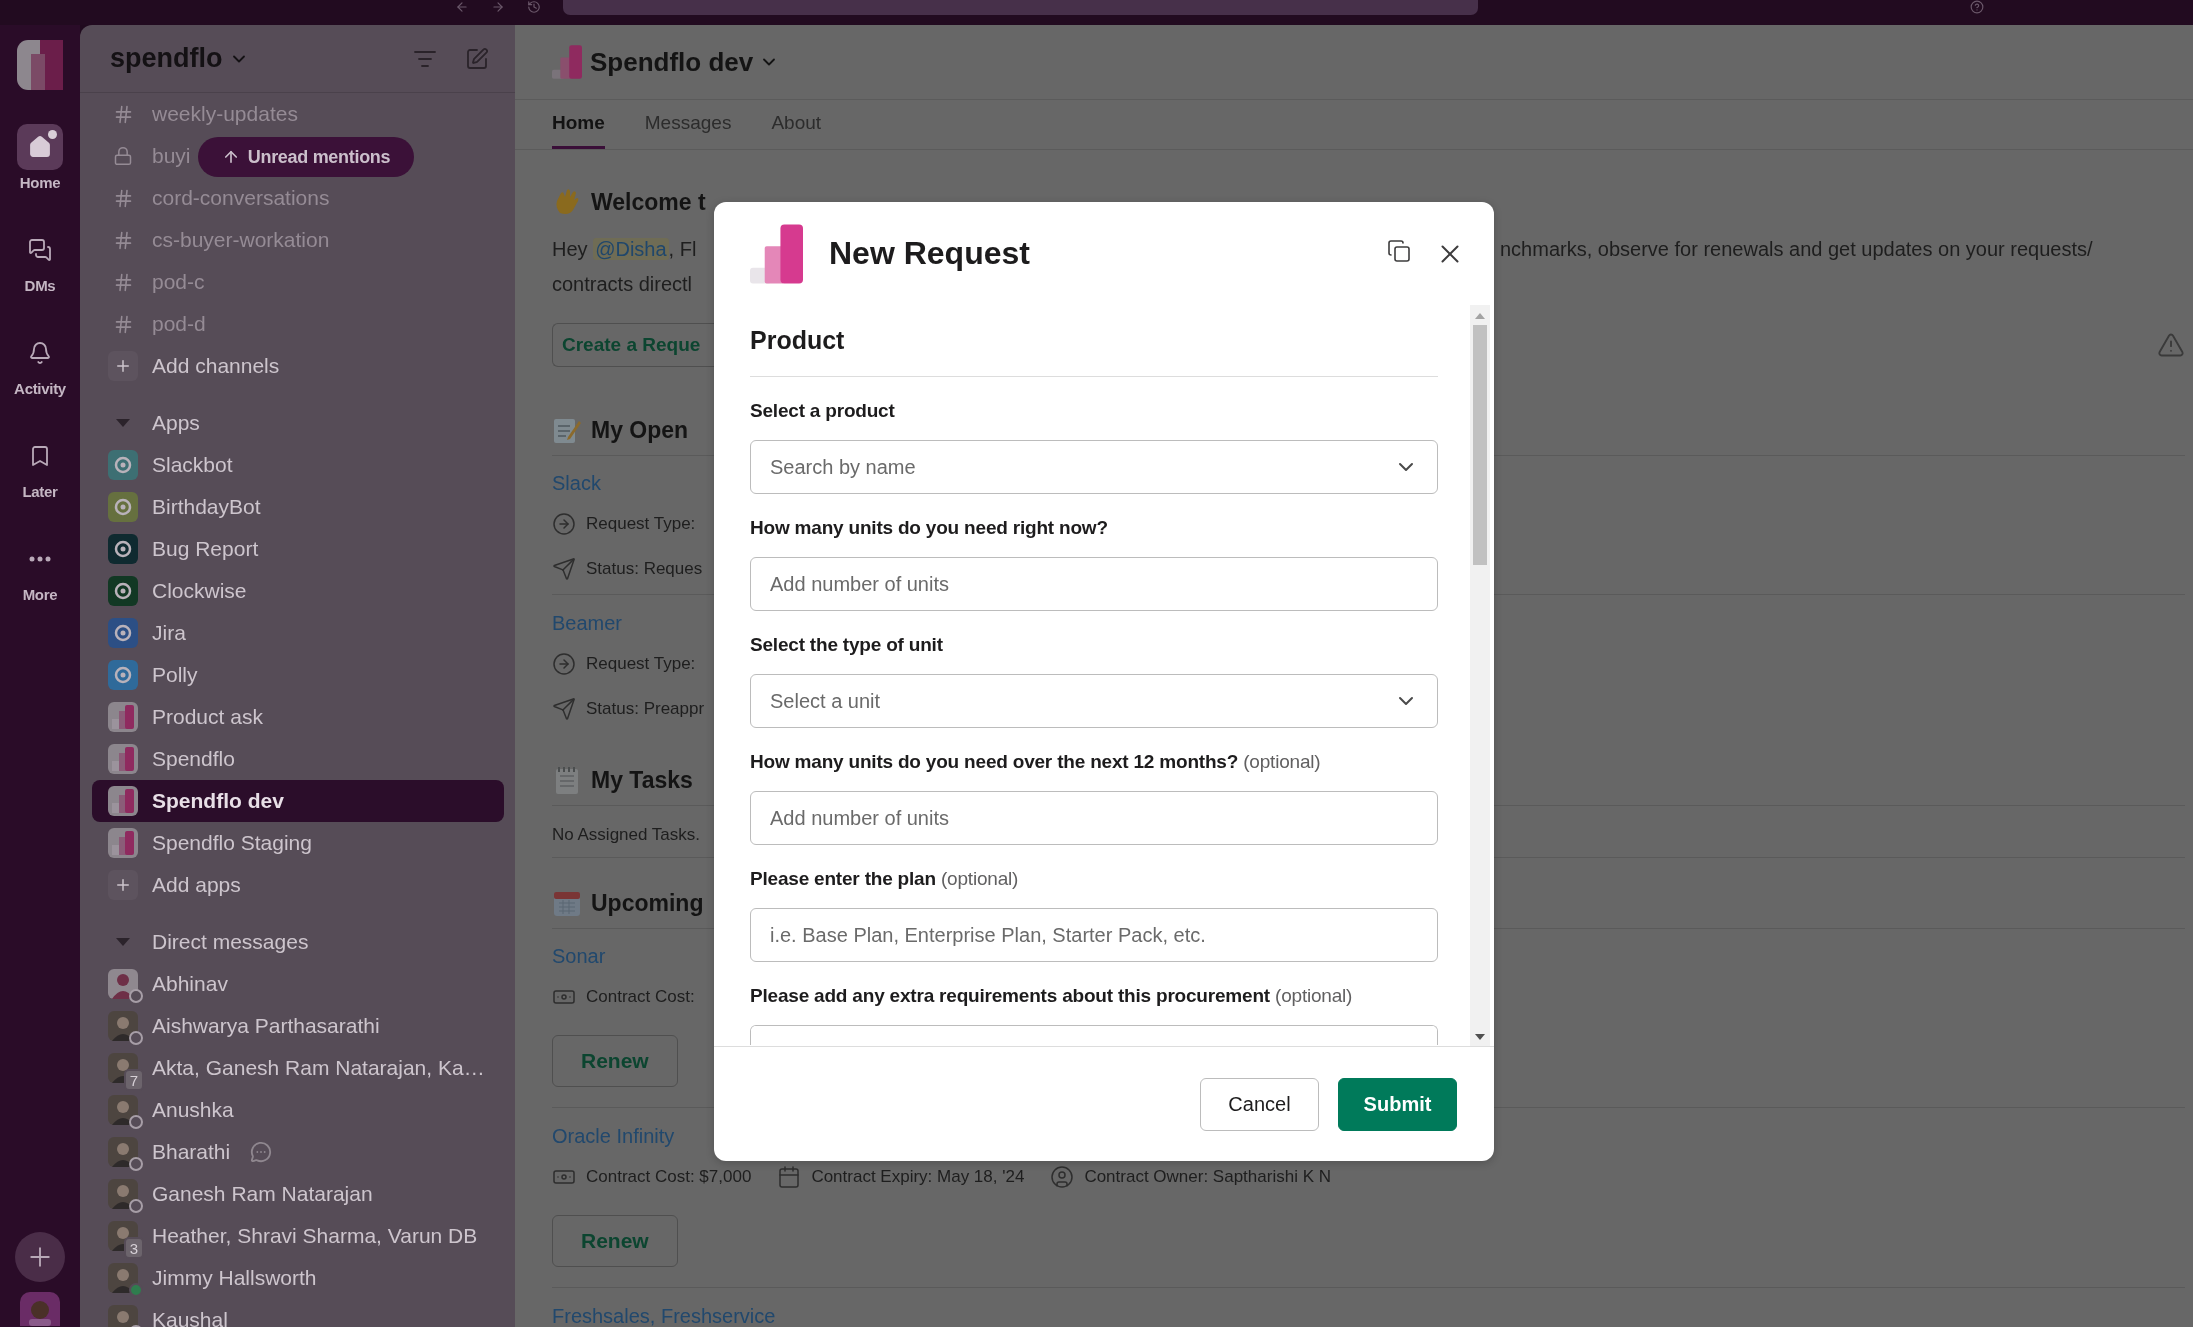  Describe the element at coordinates (1480, 1037) in the screenshot. I see `scroll-down-icon` at that location.